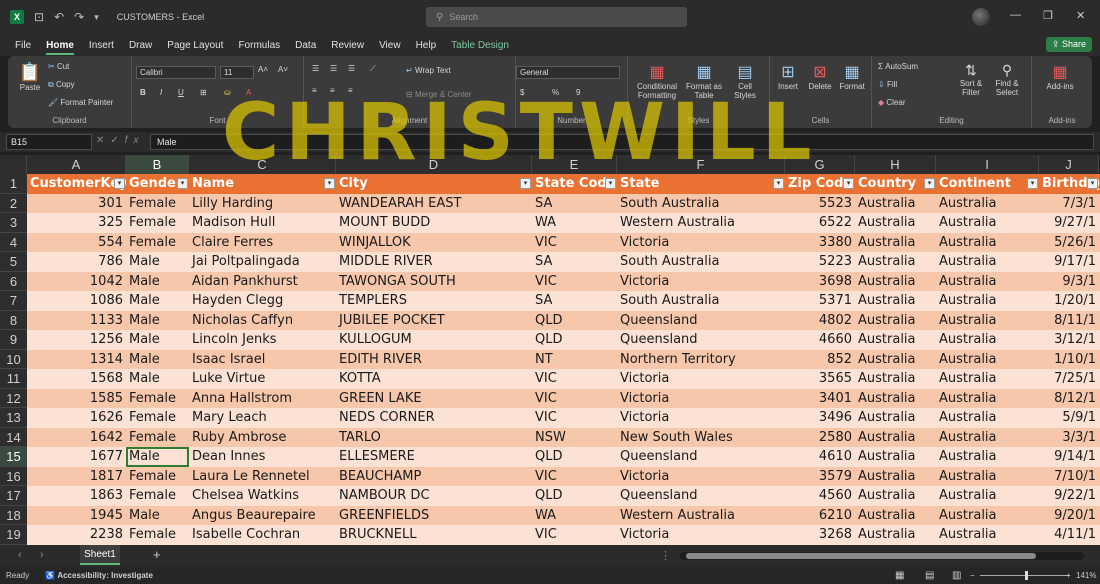  I want to click on tab-data: Data, so click(305, 45).